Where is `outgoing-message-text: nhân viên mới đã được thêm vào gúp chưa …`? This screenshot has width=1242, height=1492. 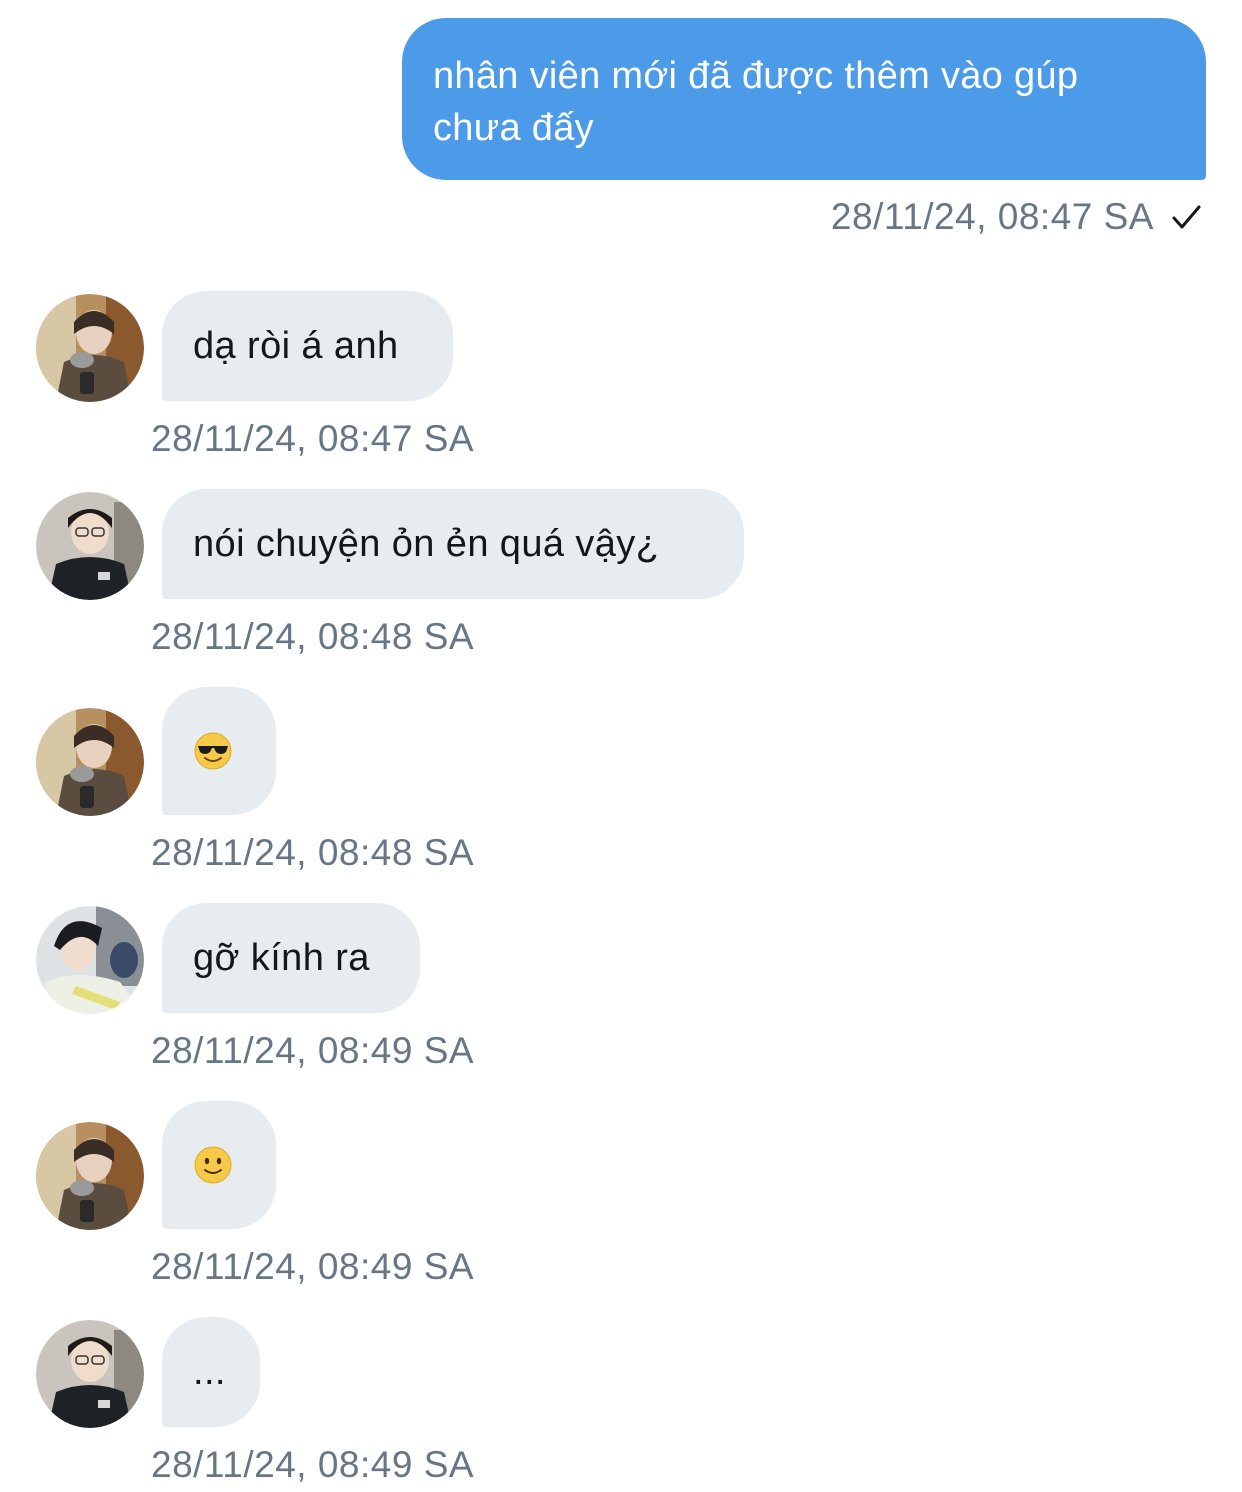 outgoing-message-text: nhân viên mới đã được thêm vào gúp chưa … is located at coordinates (756, 102).